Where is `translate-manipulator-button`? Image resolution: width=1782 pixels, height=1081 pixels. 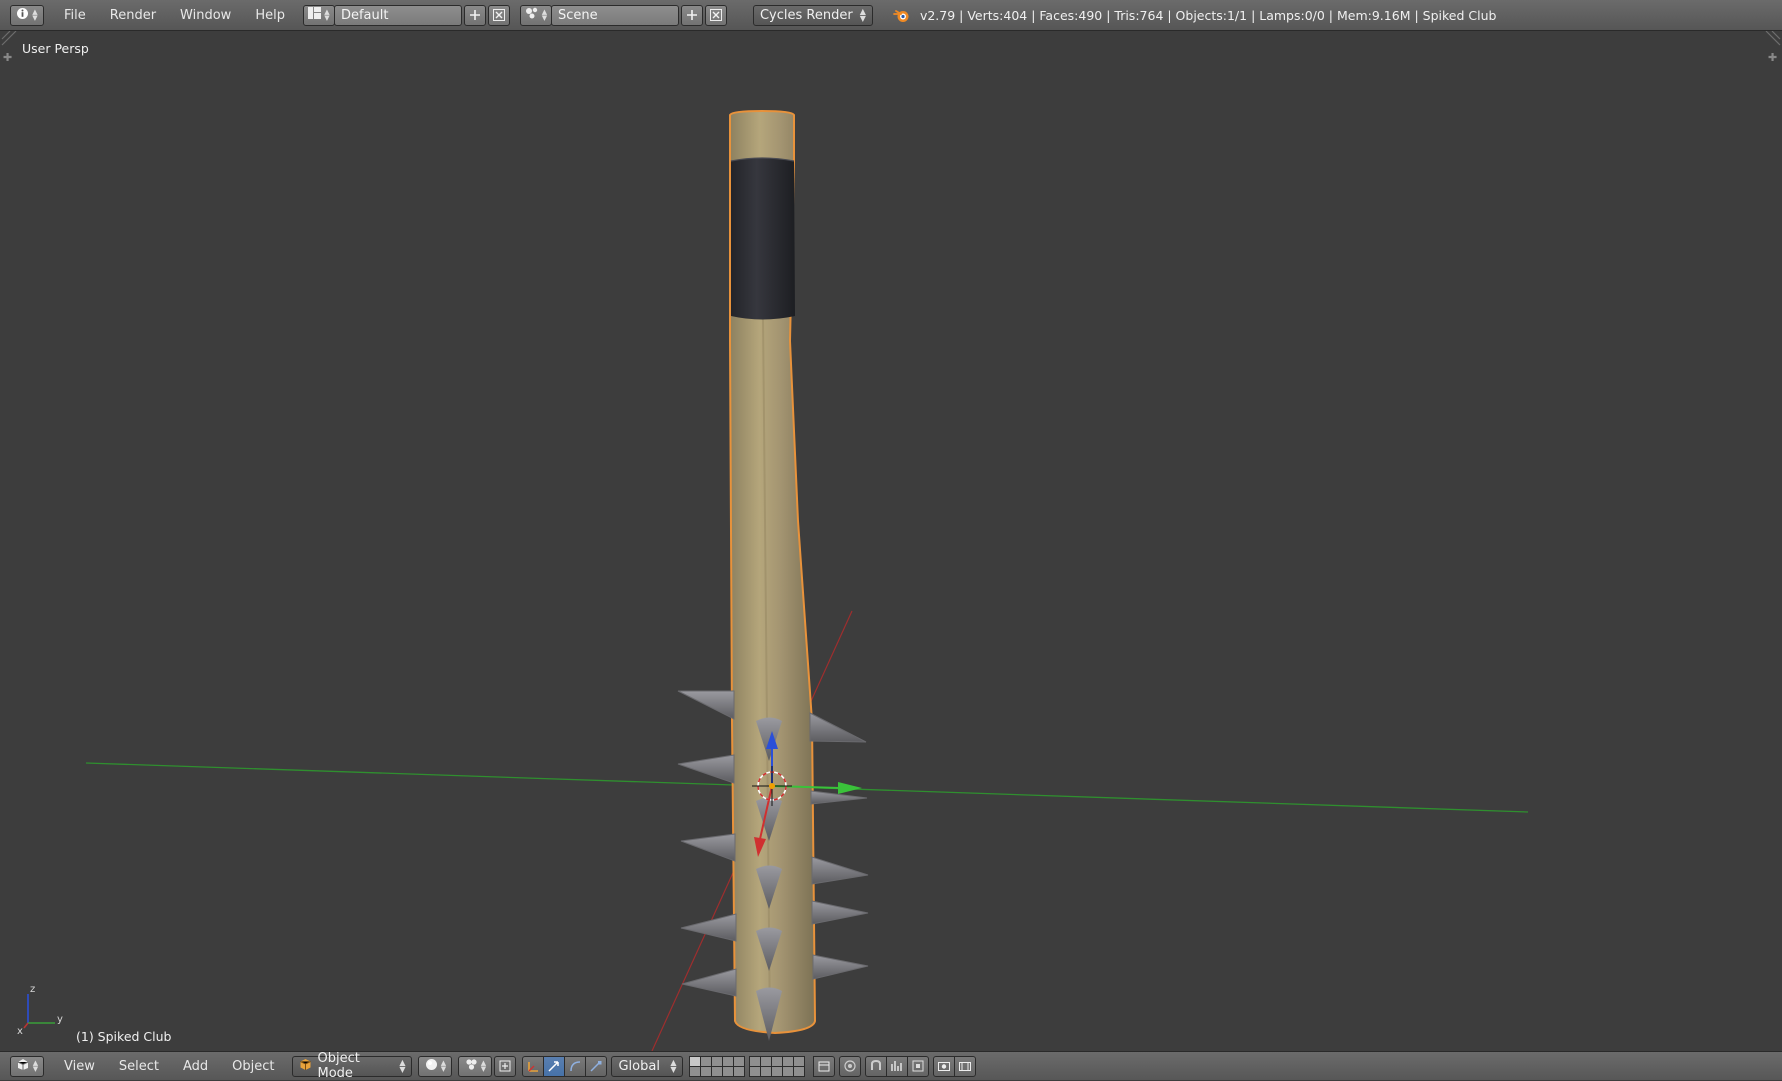
translate-manipulator-button is located at coordinates (554, 1066).